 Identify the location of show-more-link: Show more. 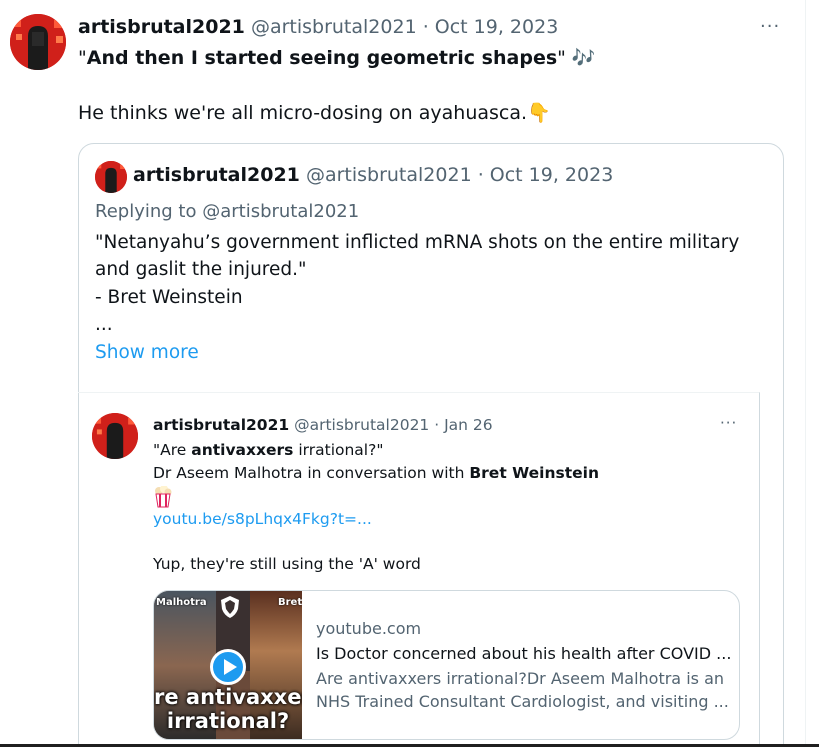
(147, 352).